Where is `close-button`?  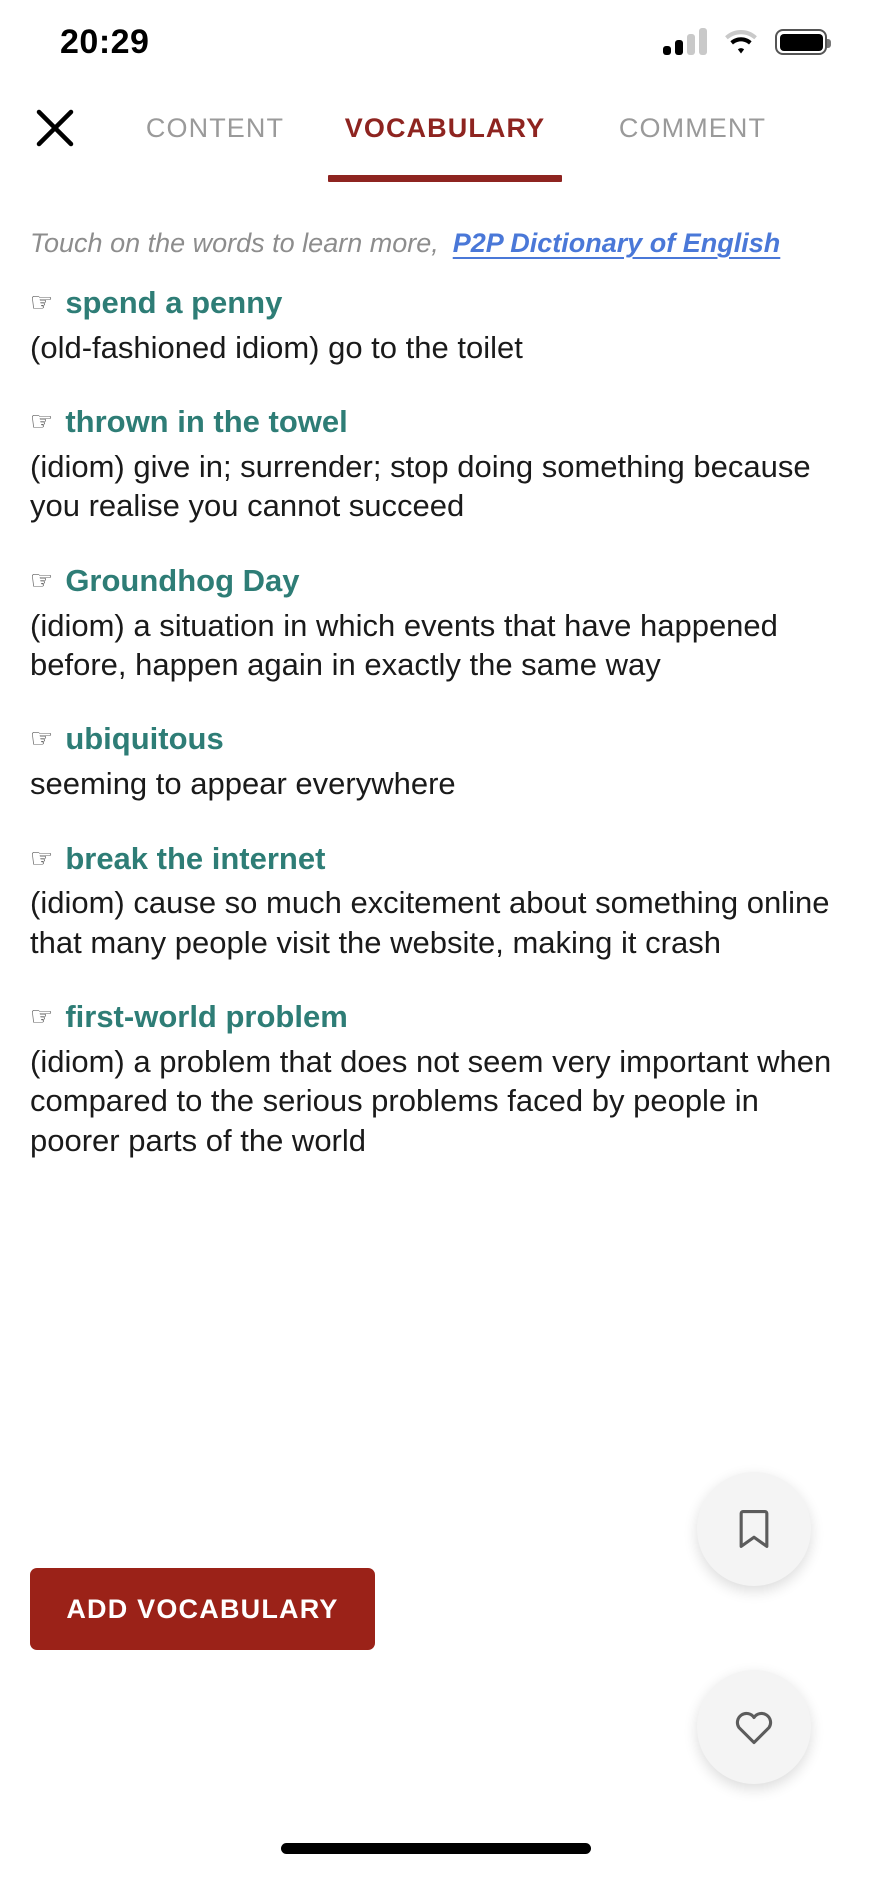 close-button is located at coordinates (55, 128).